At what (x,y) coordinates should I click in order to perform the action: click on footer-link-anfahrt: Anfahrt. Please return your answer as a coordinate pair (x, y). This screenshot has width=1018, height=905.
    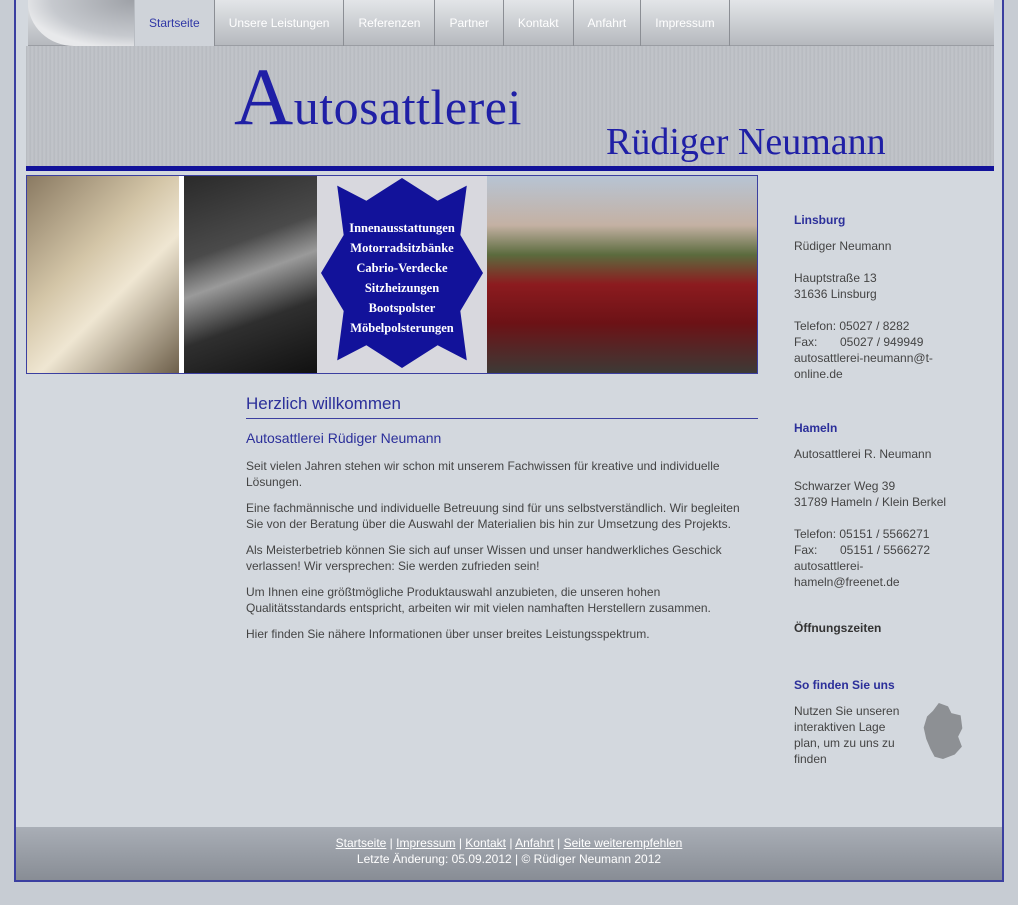
    Looking at the image, I should click on (534, 843).